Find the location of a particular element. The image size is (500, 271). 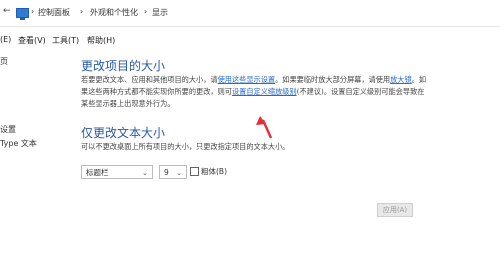

annotation-arrow-icon is located at coordinates (264, 127).